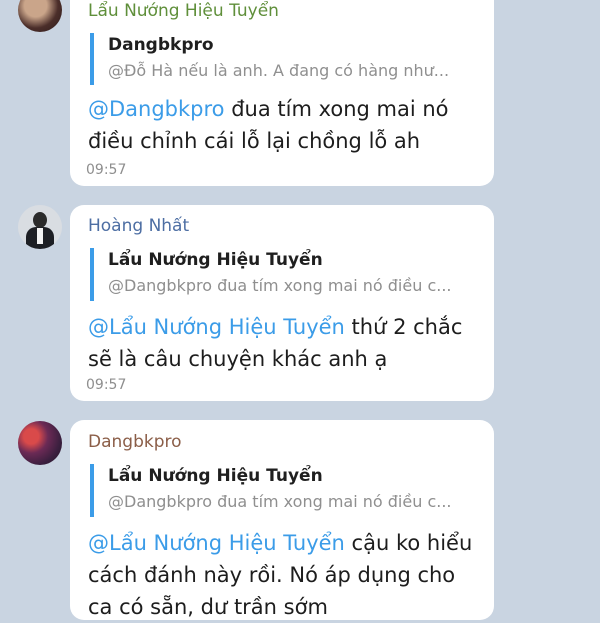  What do you see at coordinates (161, 45) in the screenshot?
I see `quote-author: Dangbkpro` at bounding box center [161, 45].